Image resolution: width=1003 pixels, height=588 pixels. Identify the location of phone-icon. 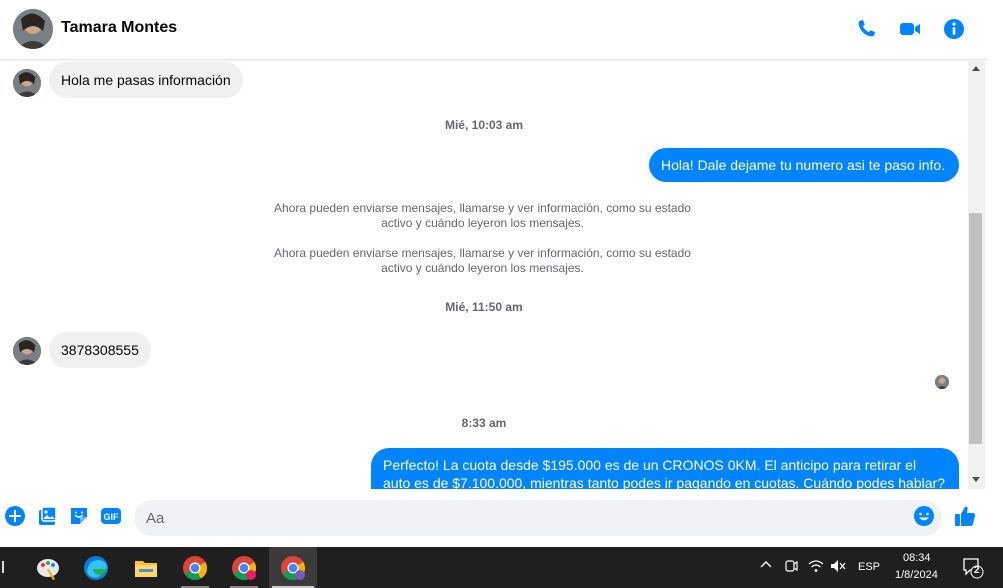
(866, 29).